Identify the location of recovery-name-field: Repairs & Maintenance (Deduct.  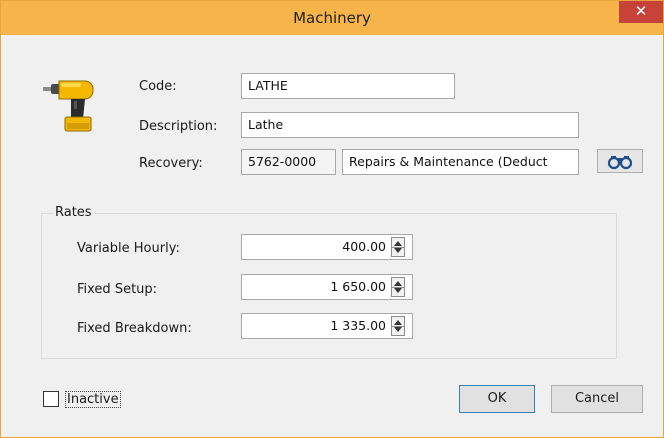
(460, 162).